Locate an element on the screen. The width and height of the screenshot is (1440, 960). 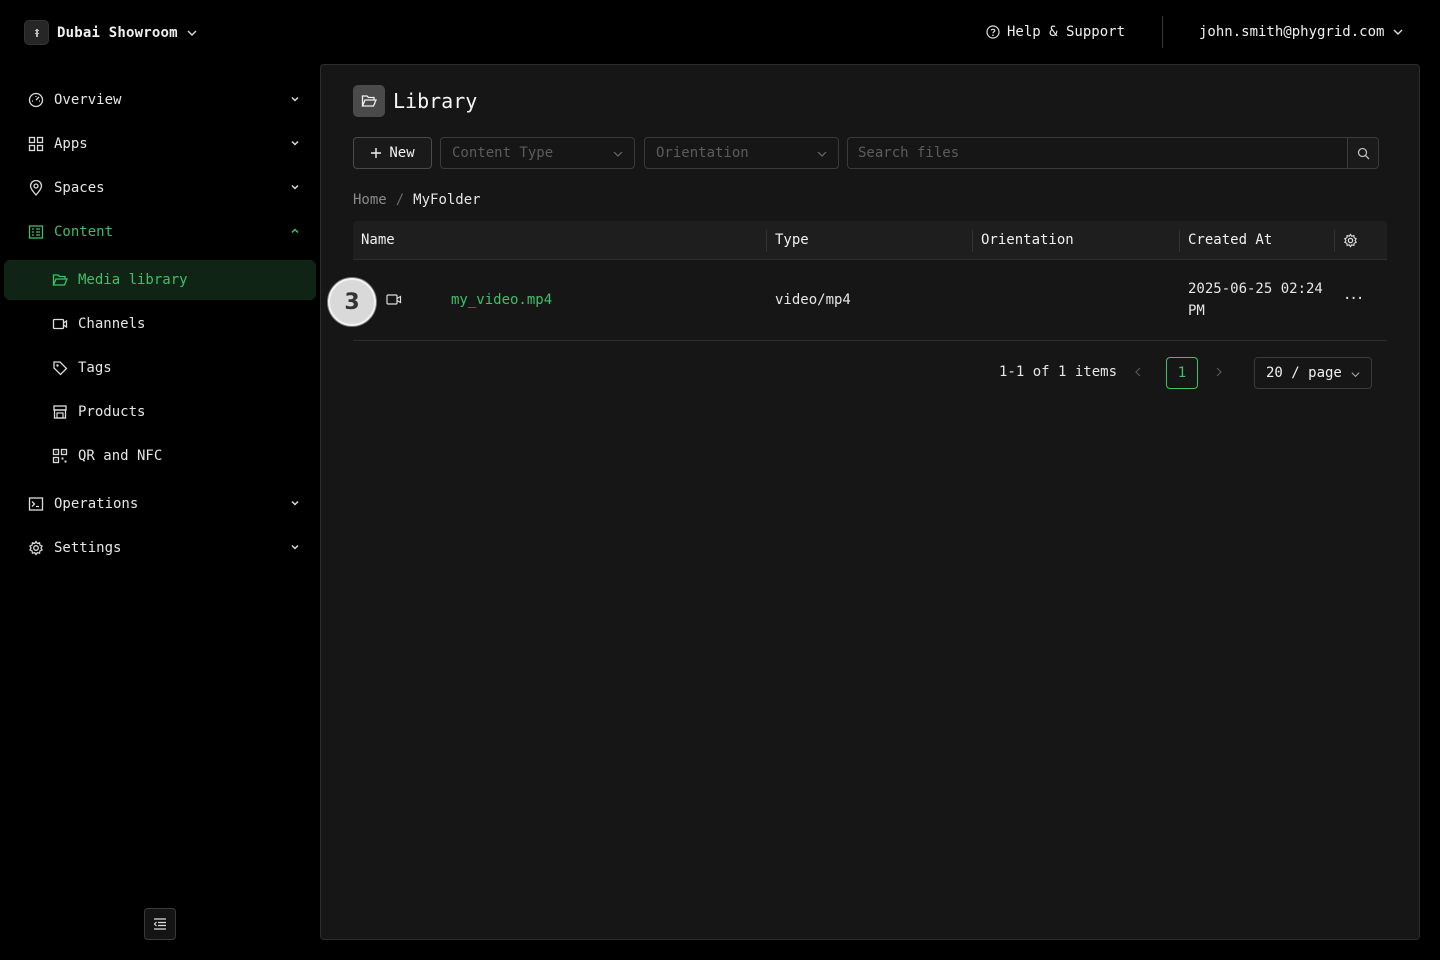
orientation-placeholder: Orientation is located at coordinates (702, 153).